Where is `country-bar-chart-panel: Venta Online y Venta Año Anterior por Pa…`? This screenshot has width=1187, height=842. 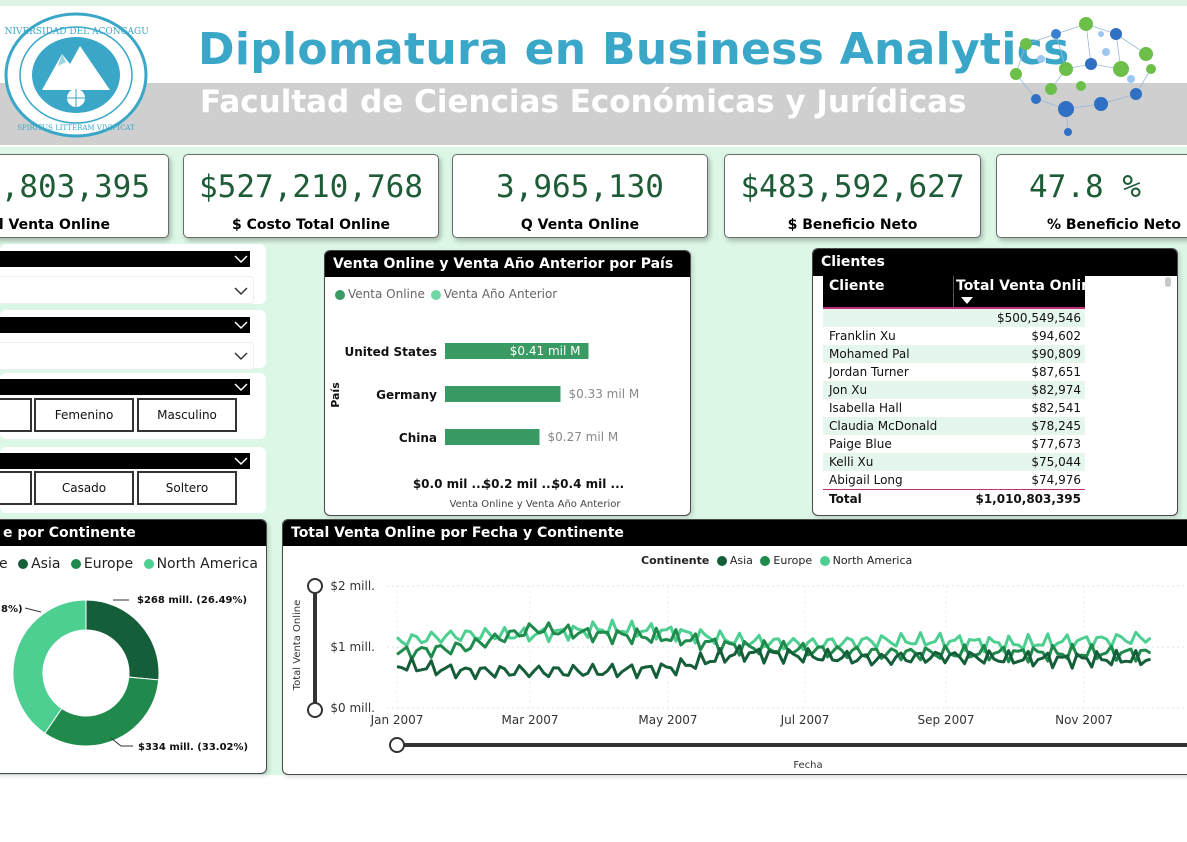 country-bar-chart-panel: Venta Online y Venta Año Anterior por Pa… is located at coordinates (507, 383).